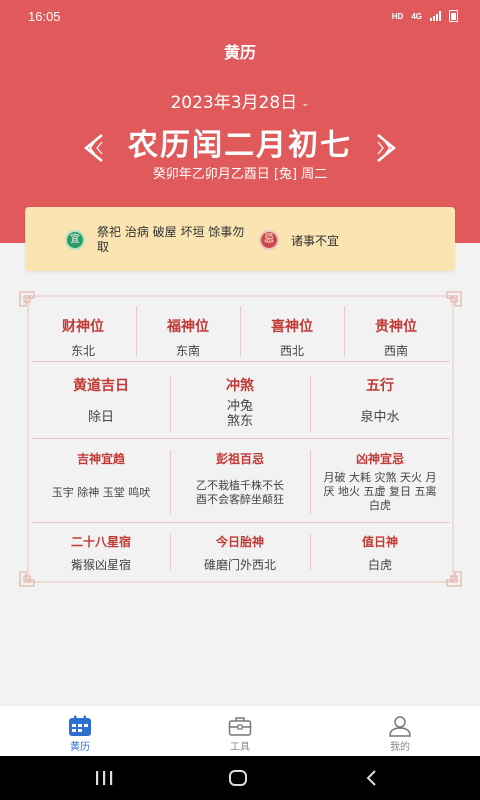 This screenshot has width=480, height=800. What do you see at coordinates (396, 327) in the screenshot?
I see `cell-head: 贵神位` at bounding box center [396, 327].